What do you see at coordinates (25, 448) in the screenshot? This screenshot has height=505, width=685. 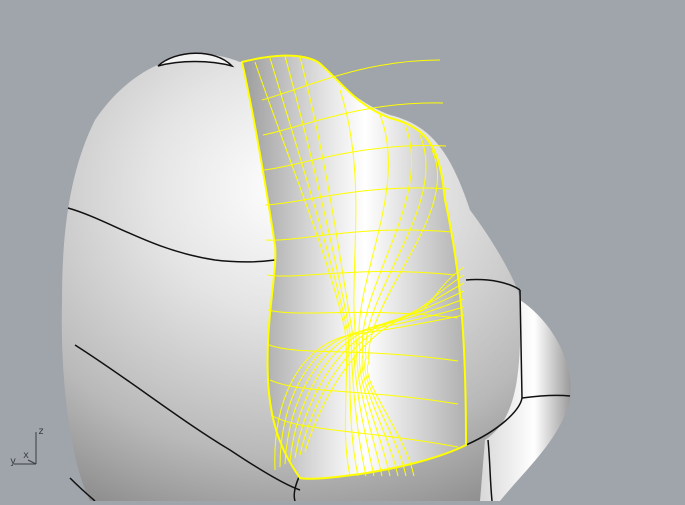 I see `axis-lines` at bounding box center [25, 448].